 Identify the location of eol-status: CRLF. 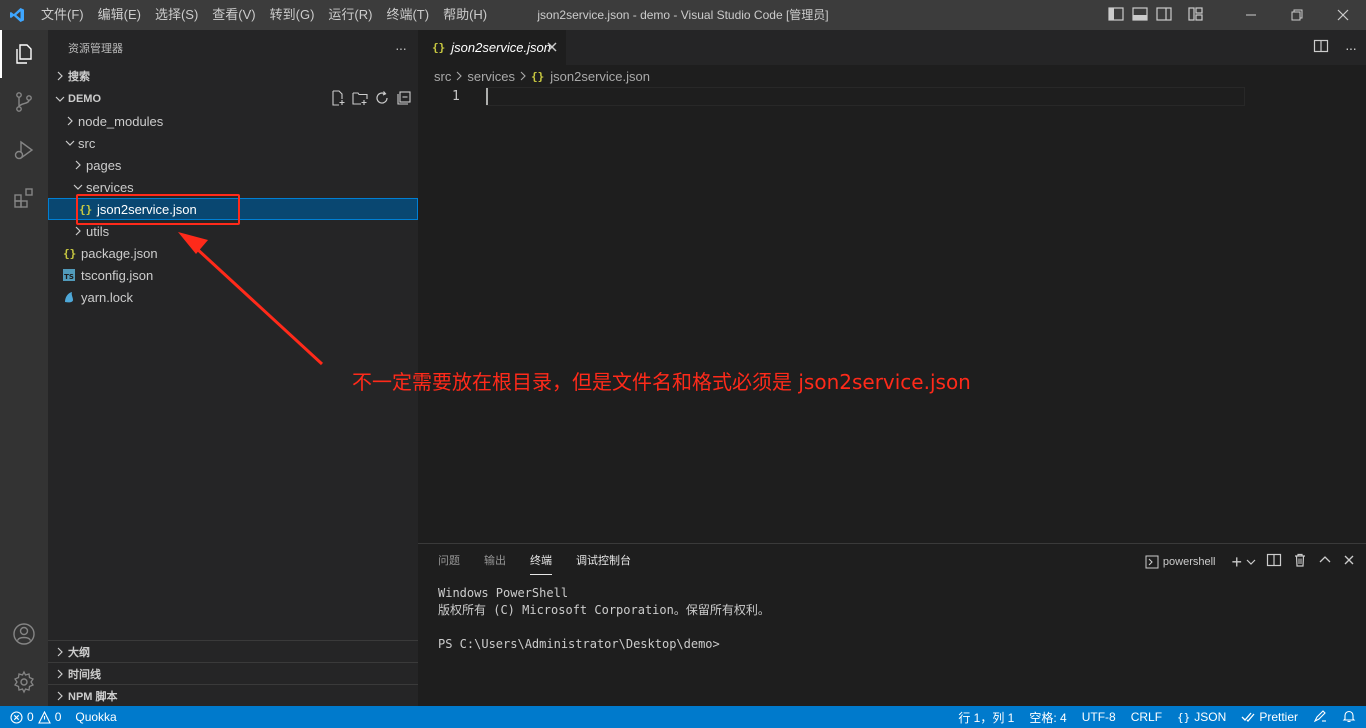
(1146, 717).